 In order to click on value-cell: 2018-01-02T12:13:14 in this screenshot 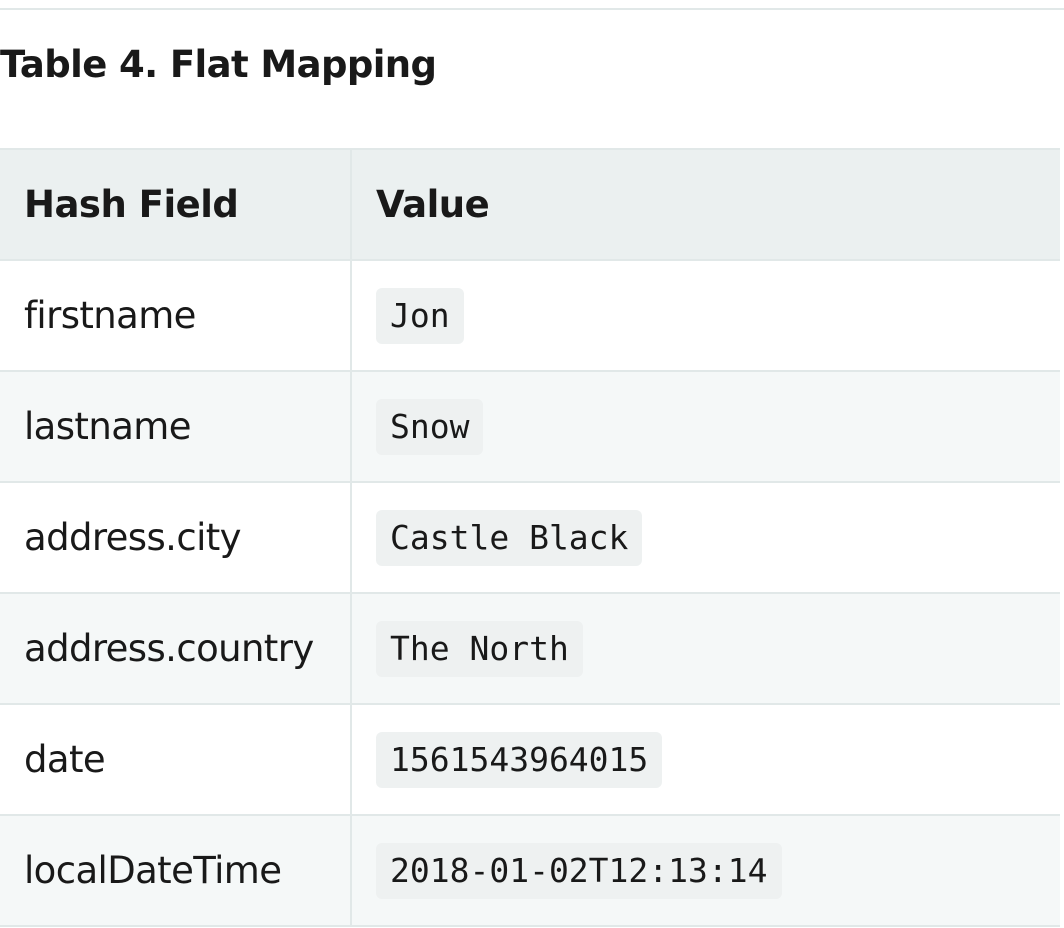, I will do `click(705, 870)`.